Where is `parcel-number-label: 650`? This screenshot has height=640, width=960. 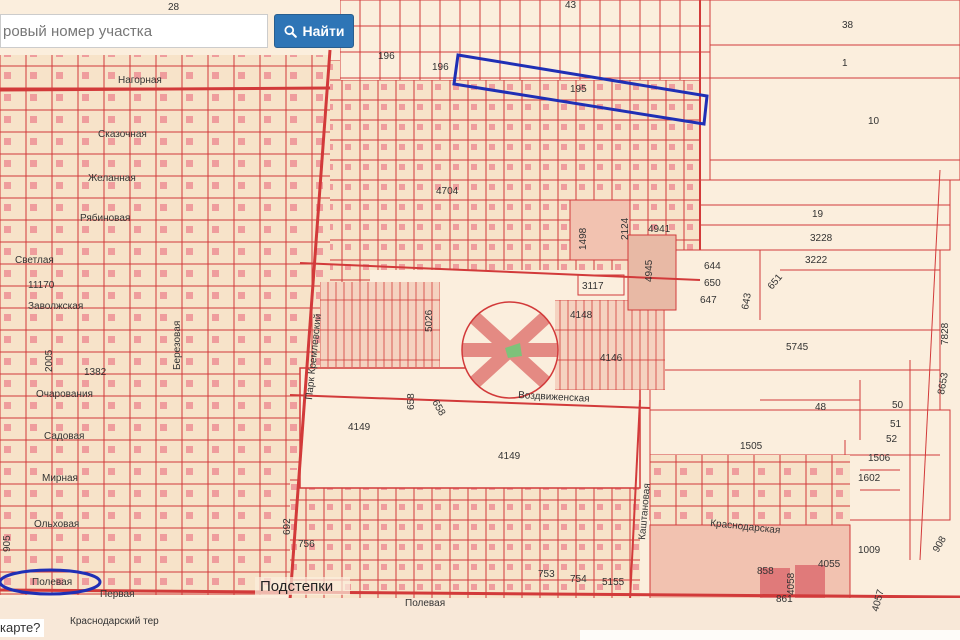 parcel-number-label: 650 is located at coordinates (712, 283).